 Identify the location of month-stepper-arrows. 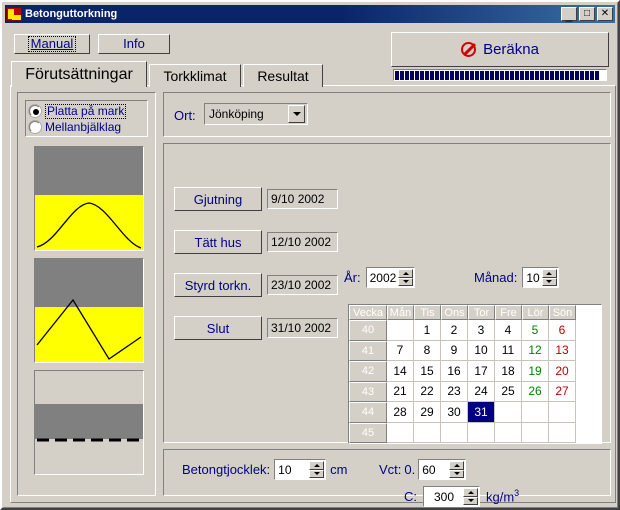
(549, 277).